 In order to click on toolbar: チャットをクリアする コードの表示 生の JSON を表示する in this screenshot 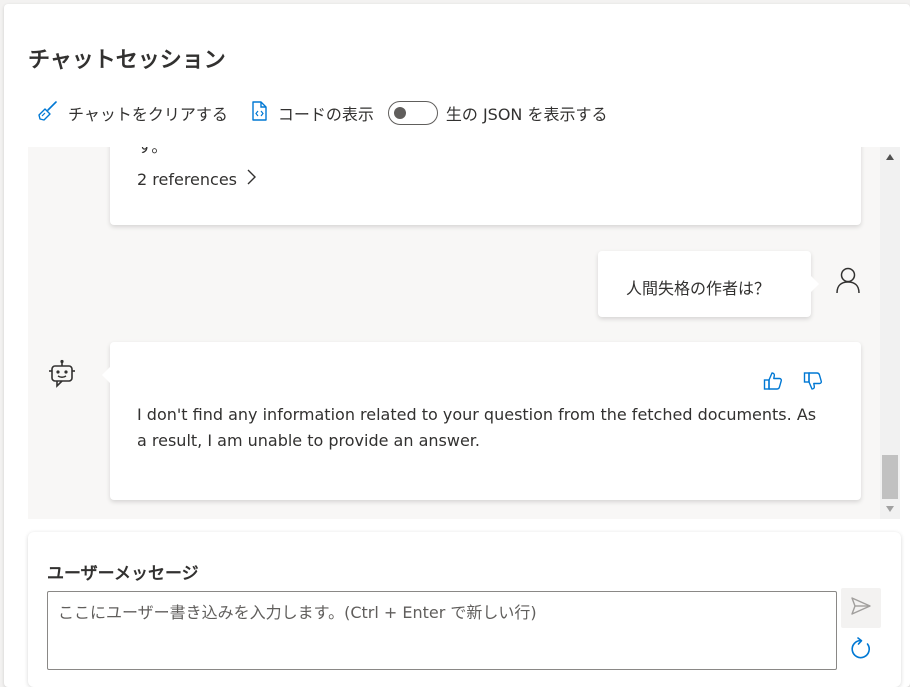, I will do `click(321, 113)`.